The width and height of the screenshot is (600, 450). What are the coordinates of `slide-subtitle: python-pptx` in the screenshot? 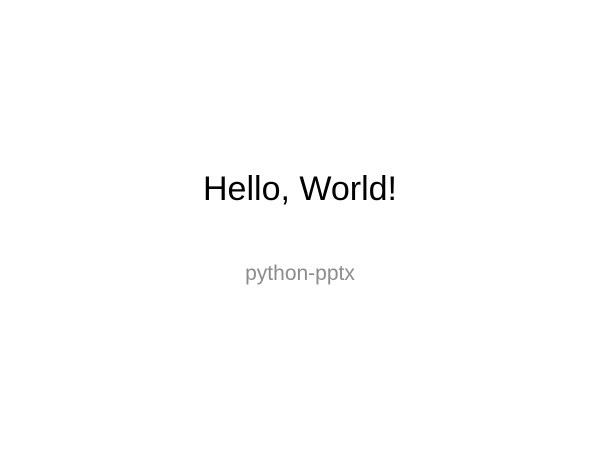 It's located at (300, 273).